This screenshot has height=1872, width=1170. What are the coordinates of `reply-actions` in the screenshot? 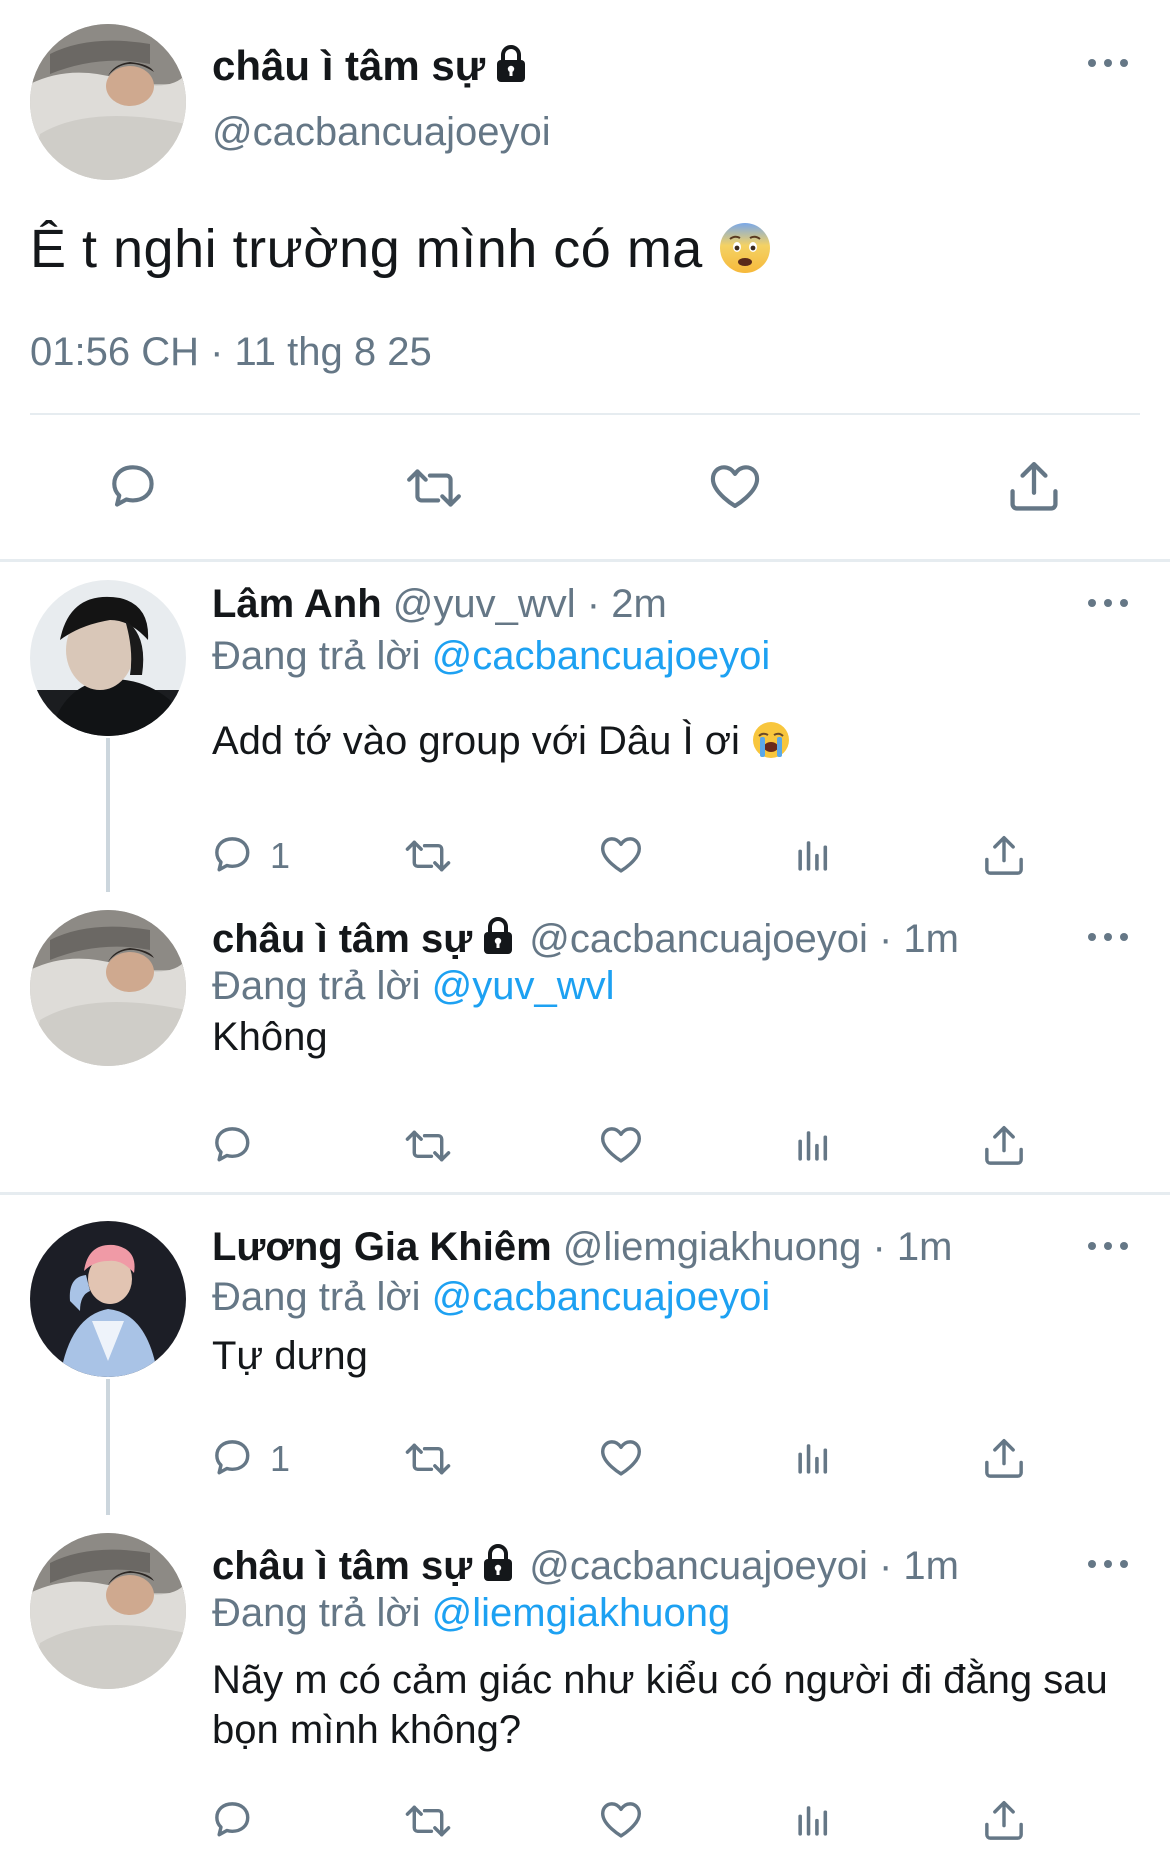 It's located at (585, 1150).